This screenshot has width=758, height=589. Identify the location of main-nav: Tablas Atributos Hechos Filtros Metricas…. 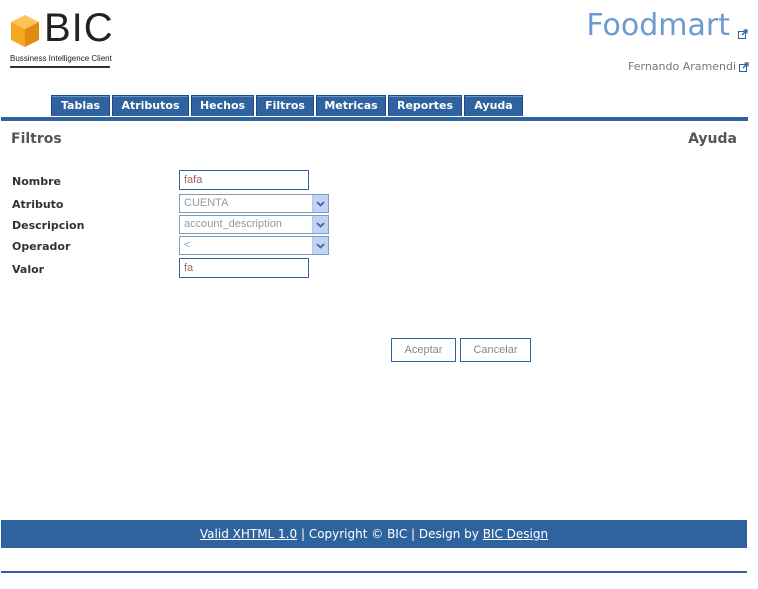
(287, 106).